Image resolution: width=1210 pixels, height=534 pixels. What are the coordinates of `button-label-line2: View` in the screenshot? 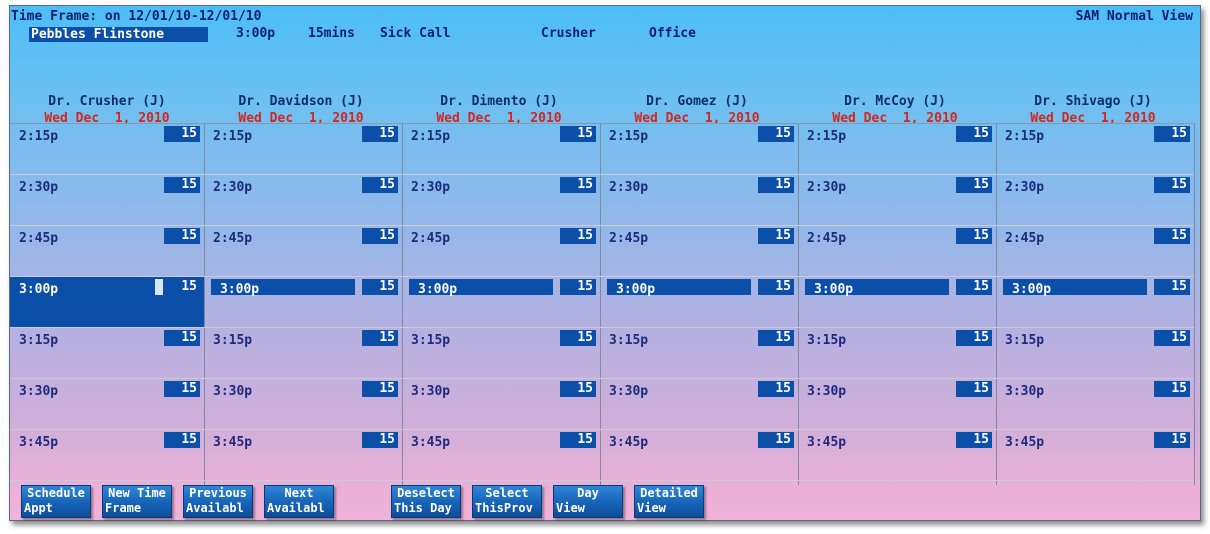 It's located at (570, 508).